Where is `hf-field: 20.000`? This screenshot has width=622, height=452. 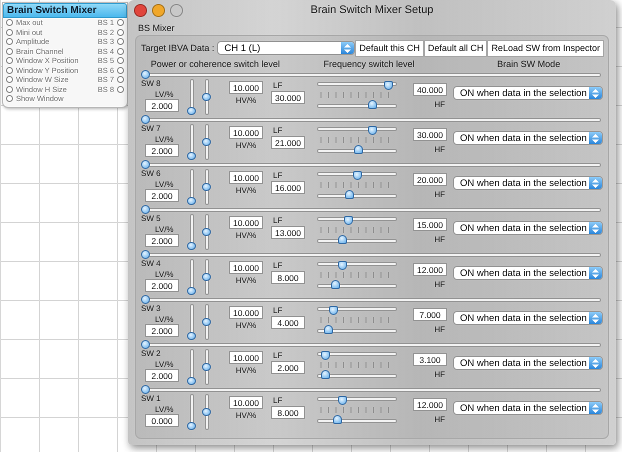
hf-field: 20.000 is located at coordinates (430, 179).